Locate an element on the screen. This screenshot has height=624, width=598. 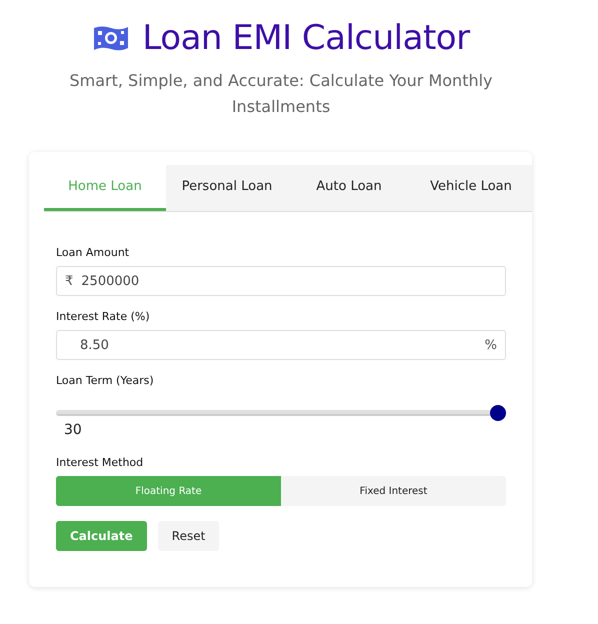
loan-tab: Vehicle Loan is located at coordinates (471, 188).